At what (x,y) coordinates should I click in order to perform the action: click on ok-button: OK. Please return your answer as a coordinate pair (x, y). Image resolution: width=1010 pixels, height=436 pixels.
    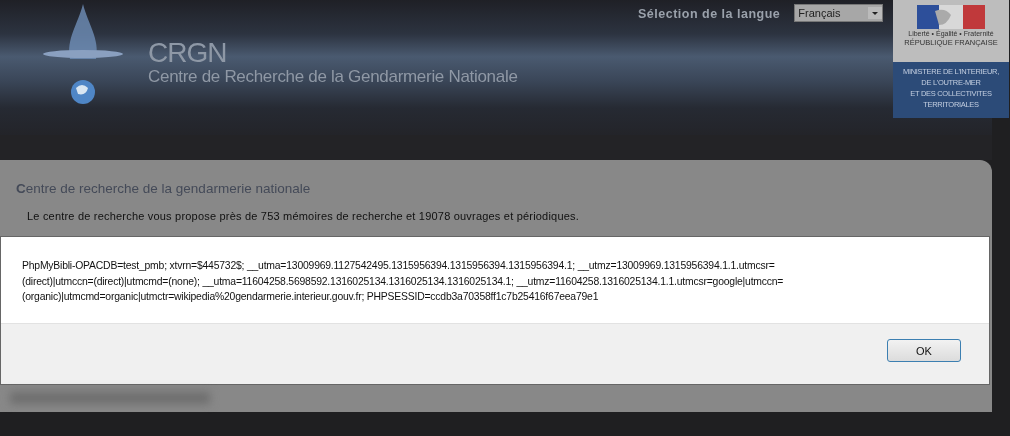
    Looking at the image, I should click on (924, 350).